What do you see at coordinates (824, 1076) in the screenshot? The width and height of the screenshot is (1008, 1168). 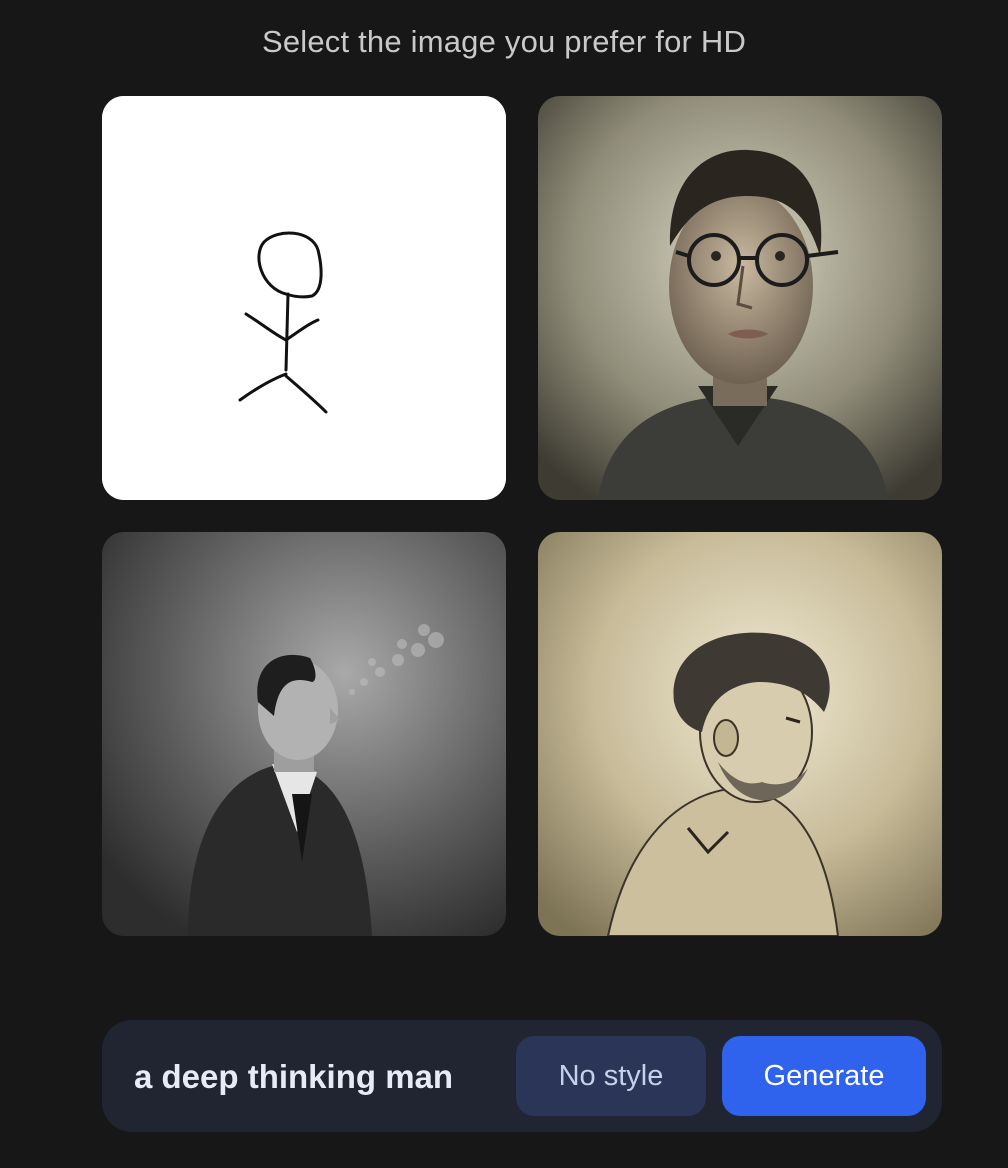 I see `generate-button: Generate` at bounding box center [824, 1076].